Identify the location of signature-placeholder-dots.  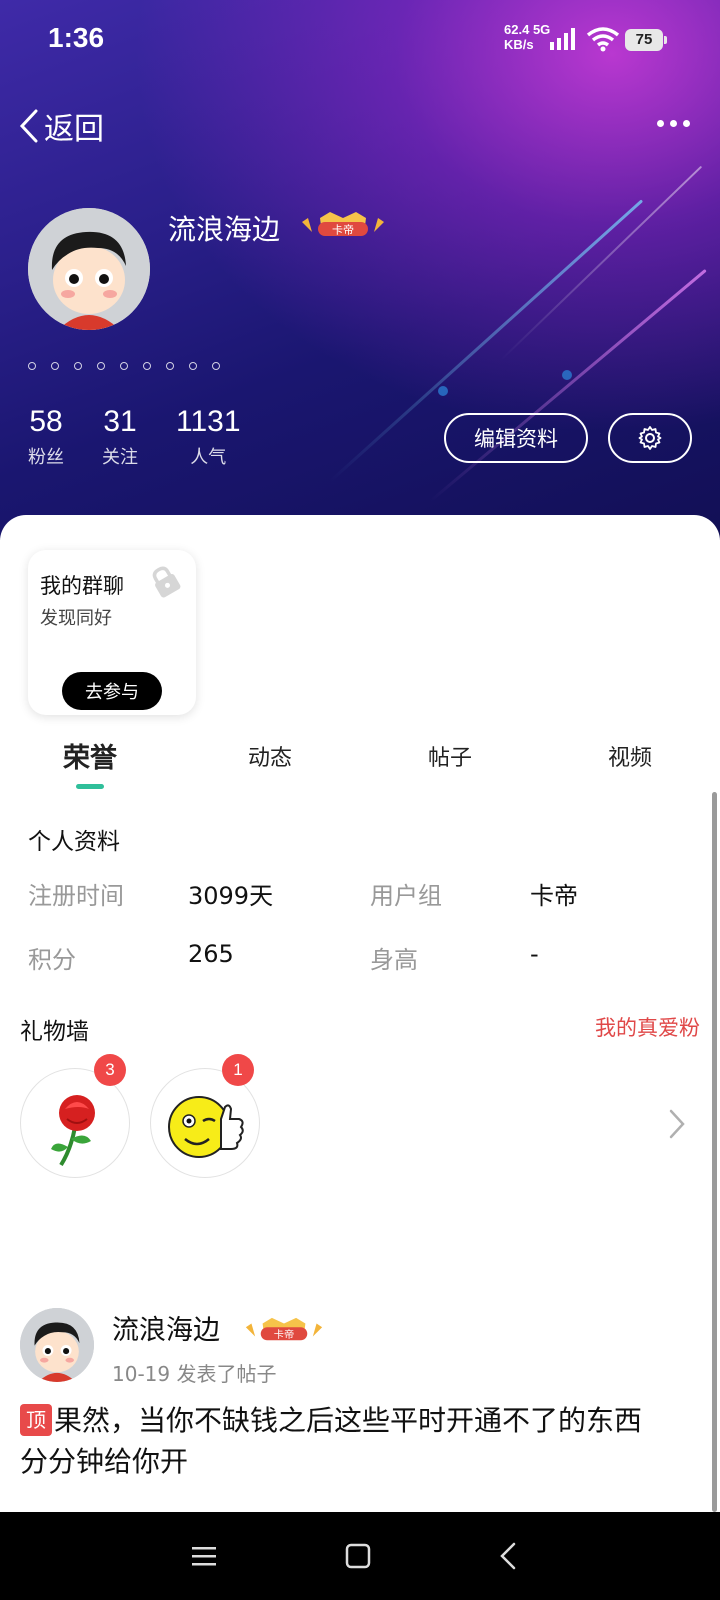
(124, 366).